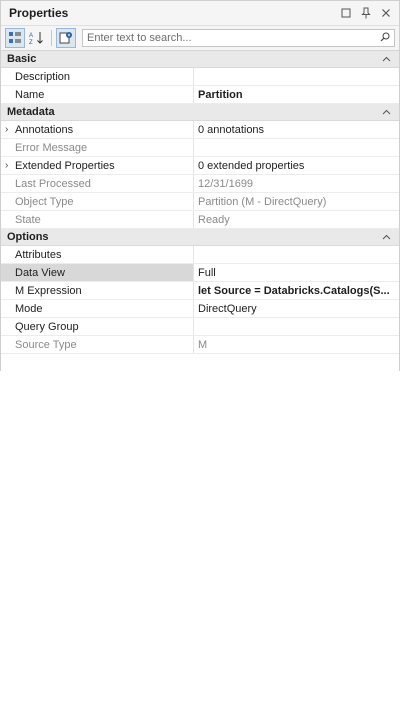 Image resolution: width=400 pixels, height=723 pixels. I want to click on property-row-description: Description, so click(200, 77).